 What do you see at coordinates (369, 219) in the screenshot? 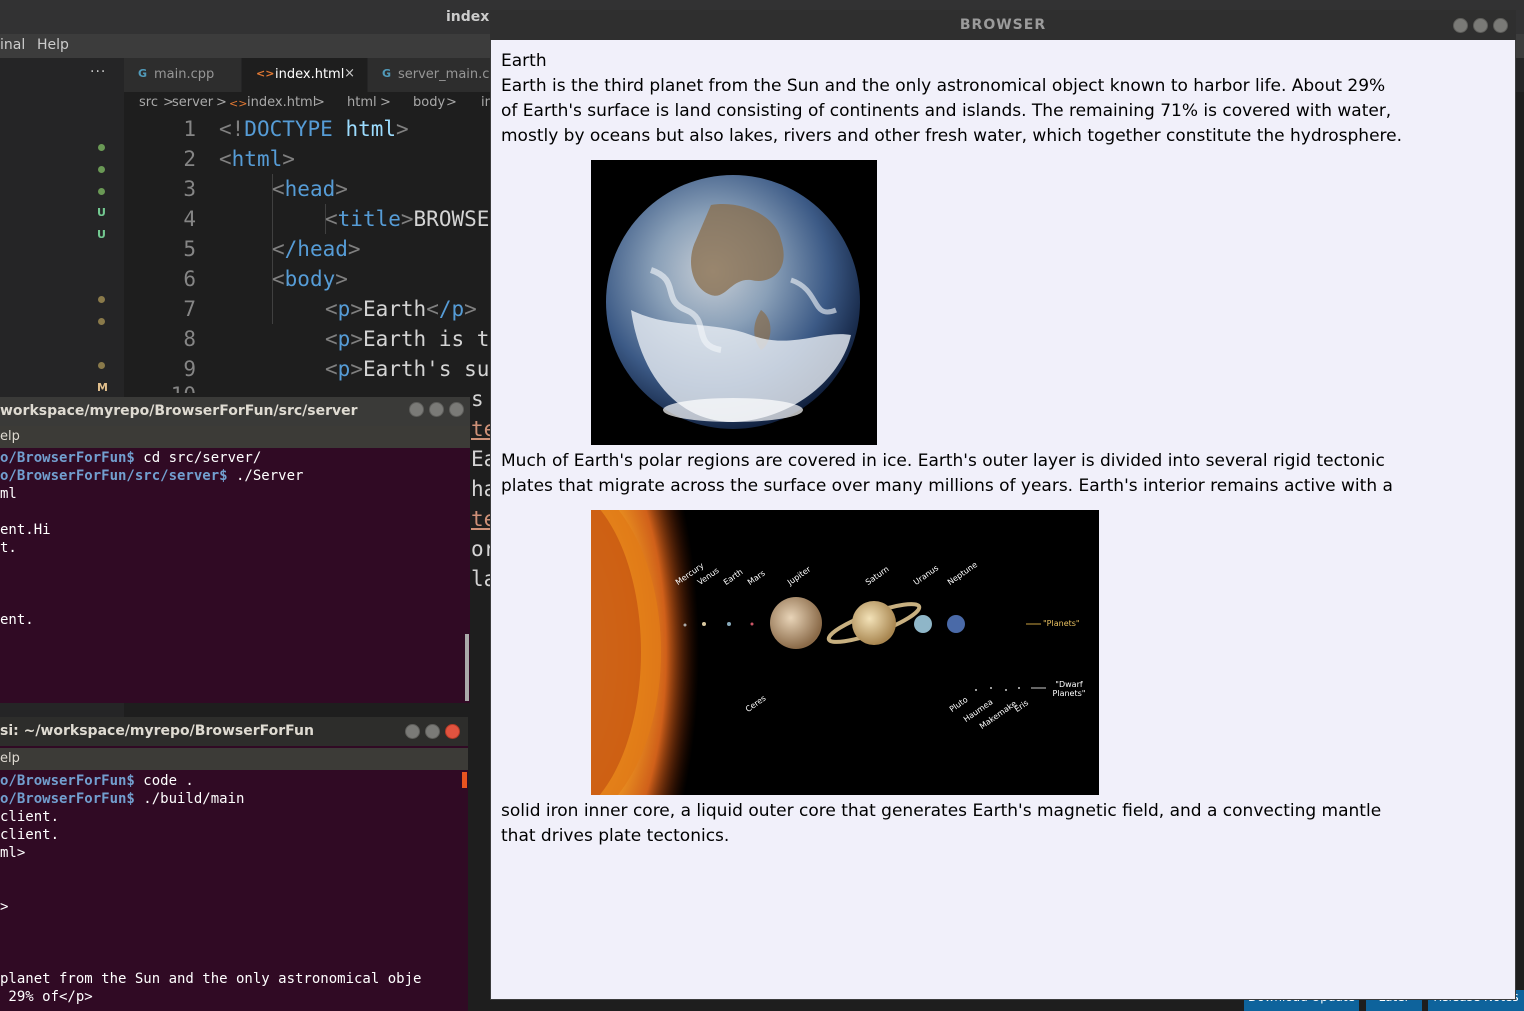
I see `code-token: title` at bounding box center [369, 219].